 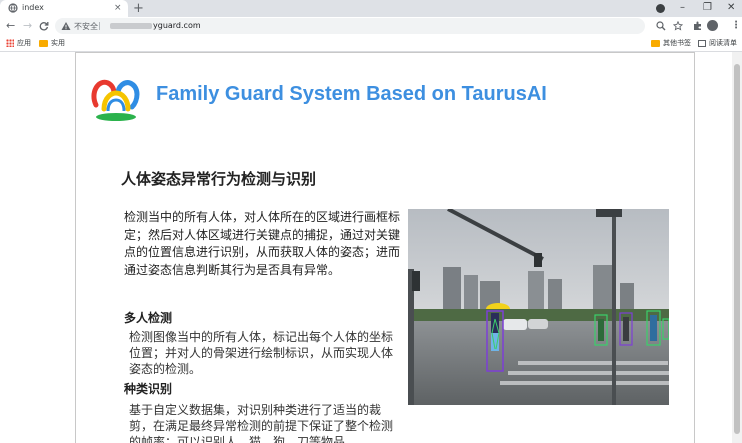 I want to click on new-tab-button: +, so click(x=138, y=8).